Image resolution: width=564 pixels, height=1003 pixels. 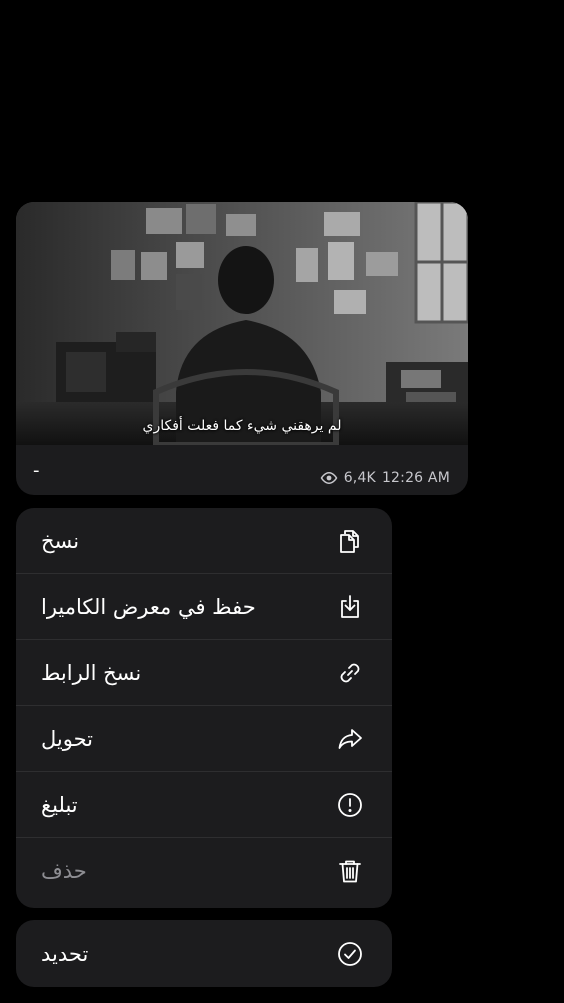 What do you see at coordinates (350, 541) in the screenshot?
I see `copy-icon` at bounding box center [350, 541].